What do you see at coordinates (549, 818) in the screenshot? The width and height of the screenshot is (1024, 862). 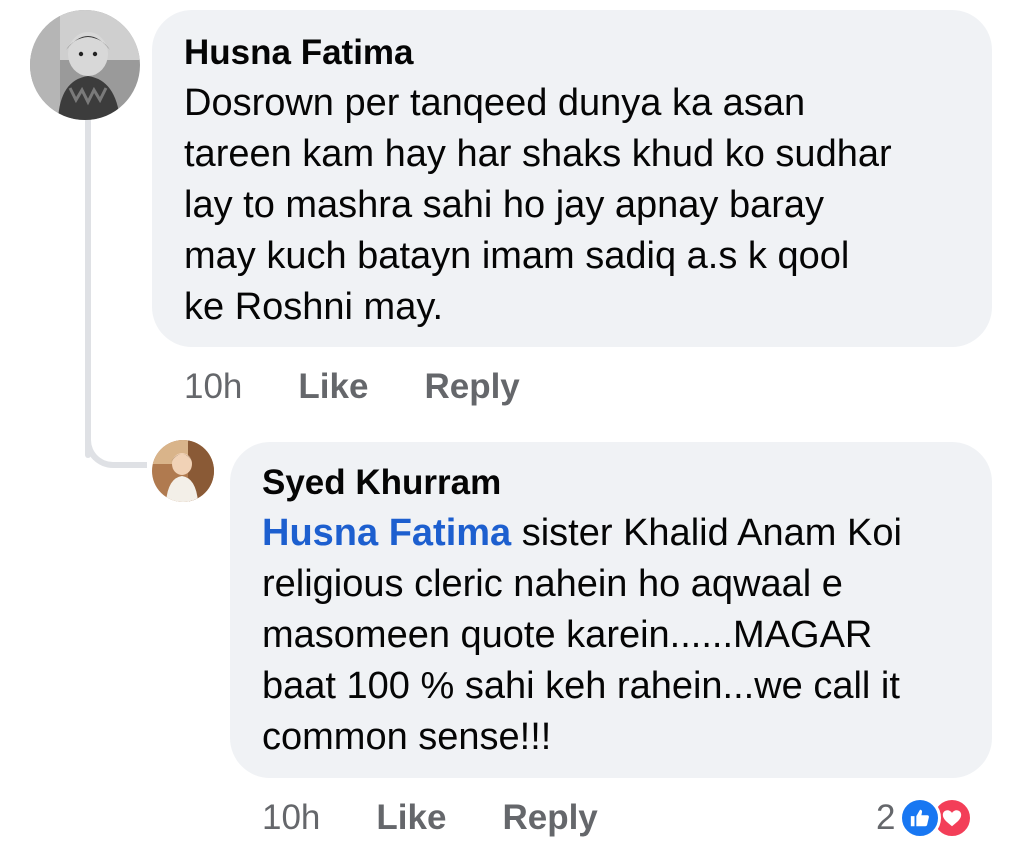 I see `reply-reply-button: Reply` at bounding box center [549, 818].